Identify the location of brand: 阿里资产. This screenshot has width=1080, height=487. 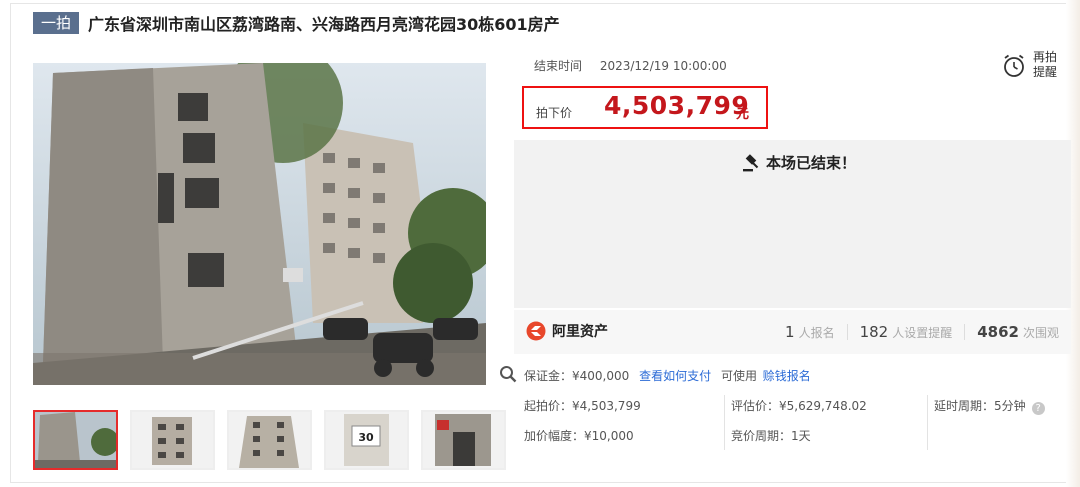
(567, 331).